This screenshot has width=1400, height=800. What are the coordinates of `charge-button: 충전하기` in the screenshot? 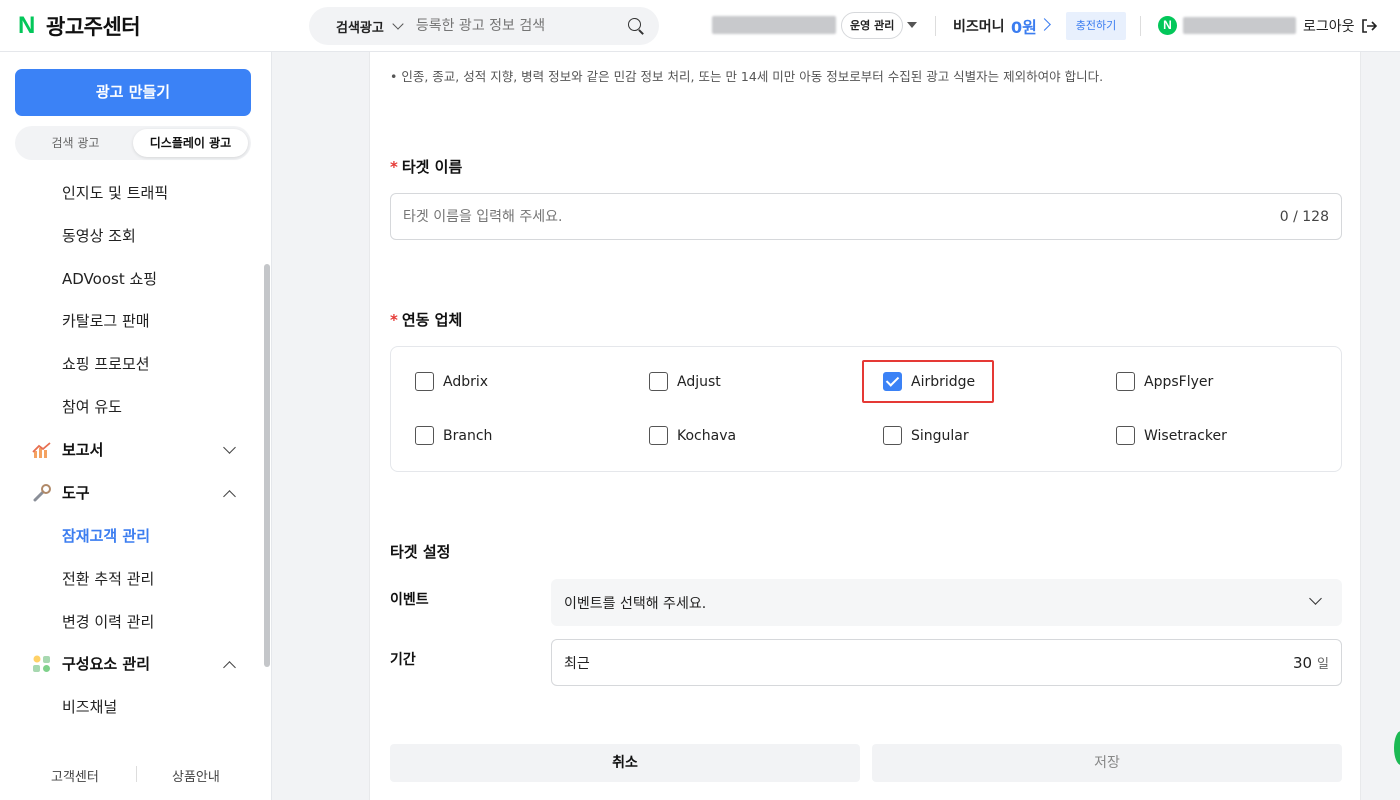 It's located at (1096, 26).